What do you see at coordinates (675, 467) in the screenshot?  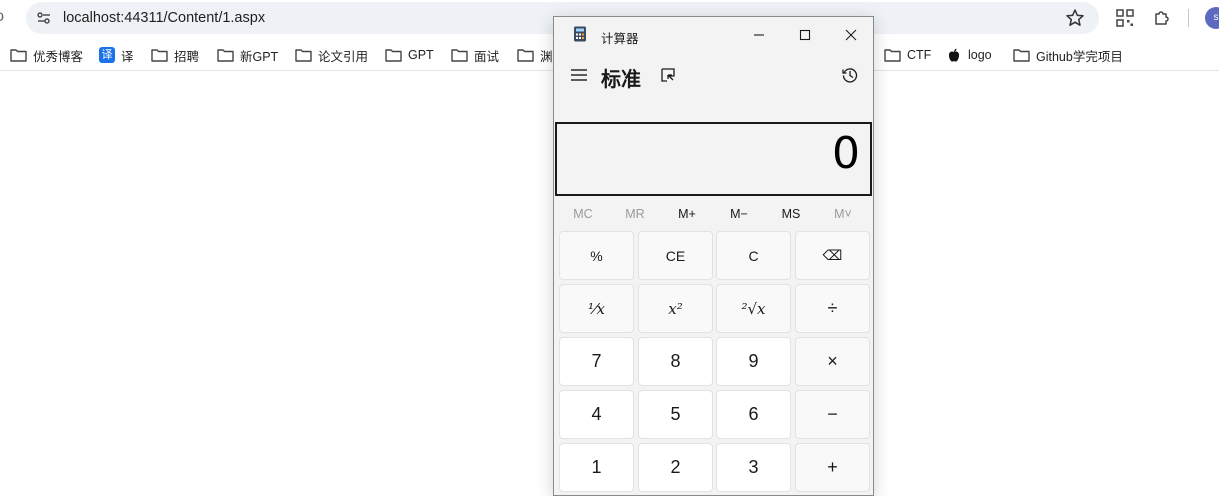 I see `digit-2-button: 2` at bounding box center [675, 467].